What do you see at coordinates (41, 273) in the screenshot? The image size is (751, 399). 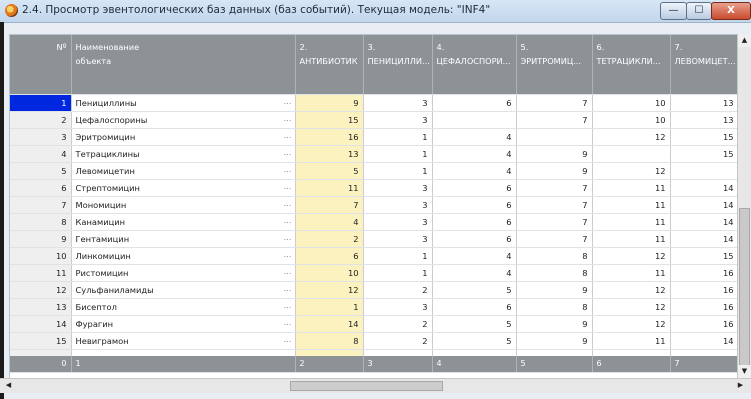 I see `row-number-cell: 11` at bounding box center [41, 273].